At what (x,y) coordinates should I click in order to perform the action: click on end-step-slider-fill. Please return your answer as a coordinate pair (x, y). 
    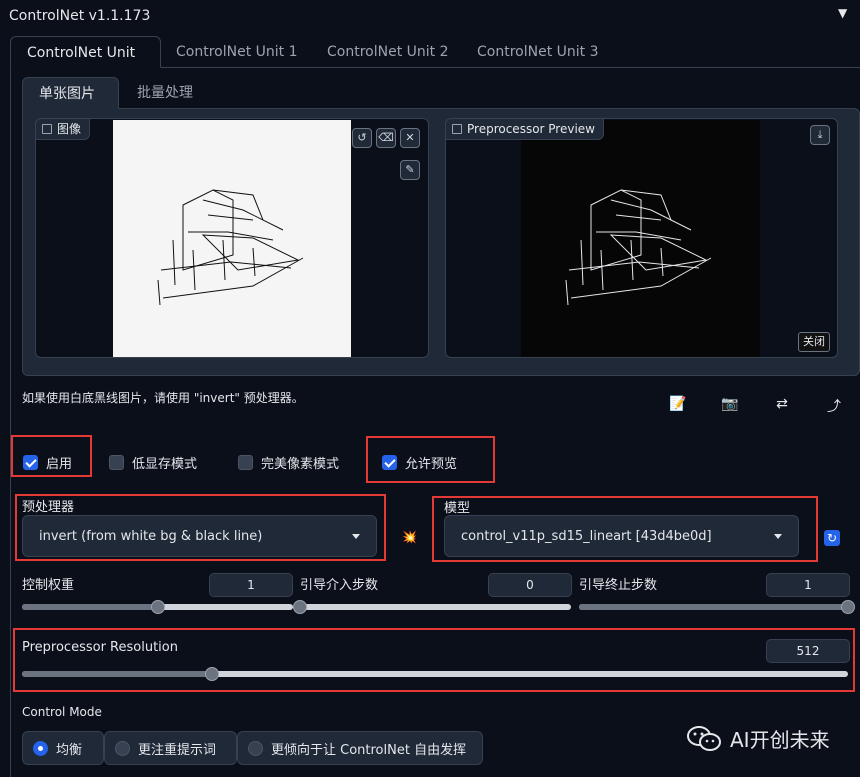
    Looking at the image, I should click on (713, 607).